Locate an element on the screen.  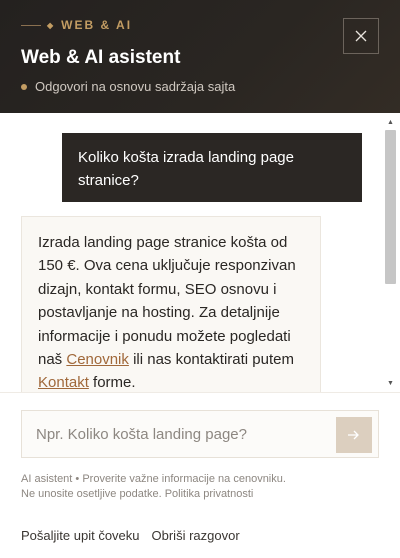
eyebrow: ◆ WEB & AI is located at coordinates (76, 25).